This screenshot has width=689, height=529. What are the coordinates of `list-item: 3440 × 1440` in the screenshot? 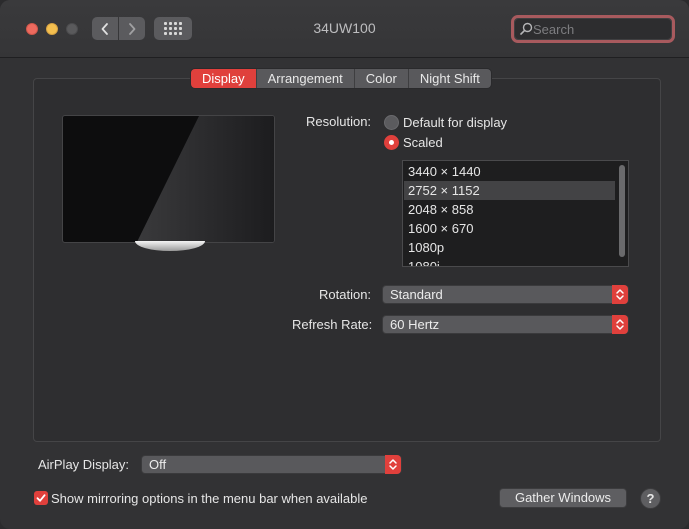 It's located at (509, 171).